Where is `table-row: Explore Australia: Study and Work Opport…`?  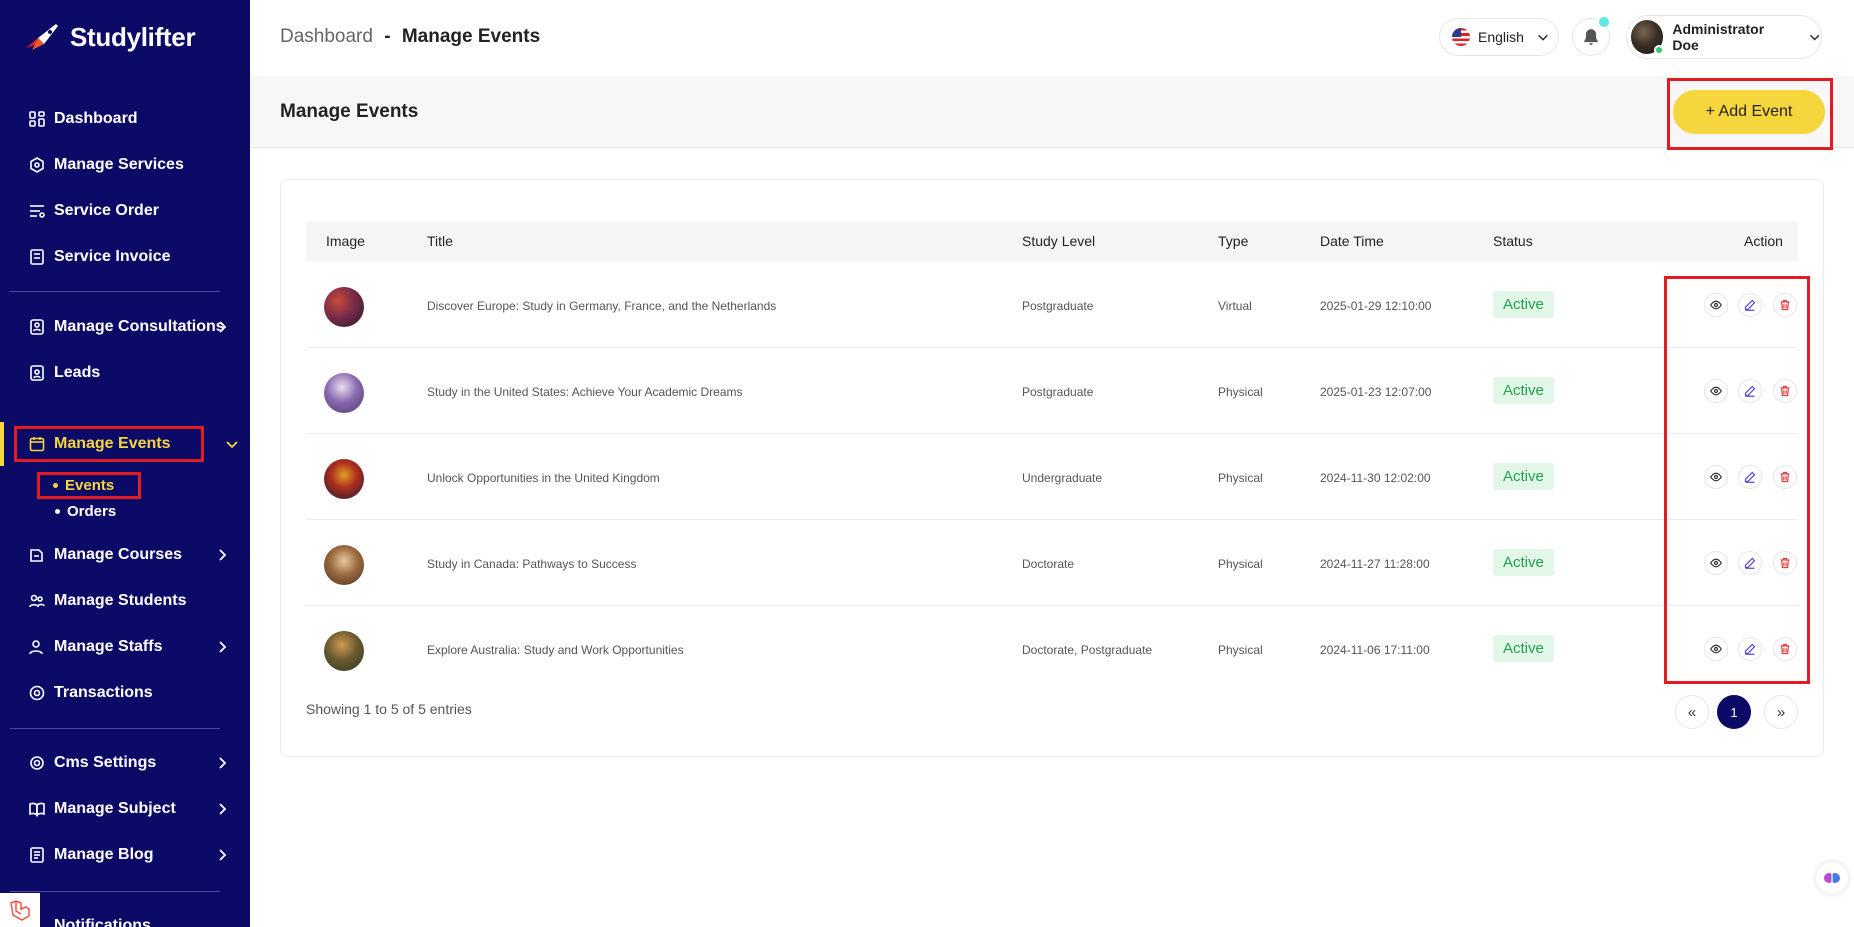
table-row: Explore Australia: Study and Work Opport… is located at coordinates (1052, 649).